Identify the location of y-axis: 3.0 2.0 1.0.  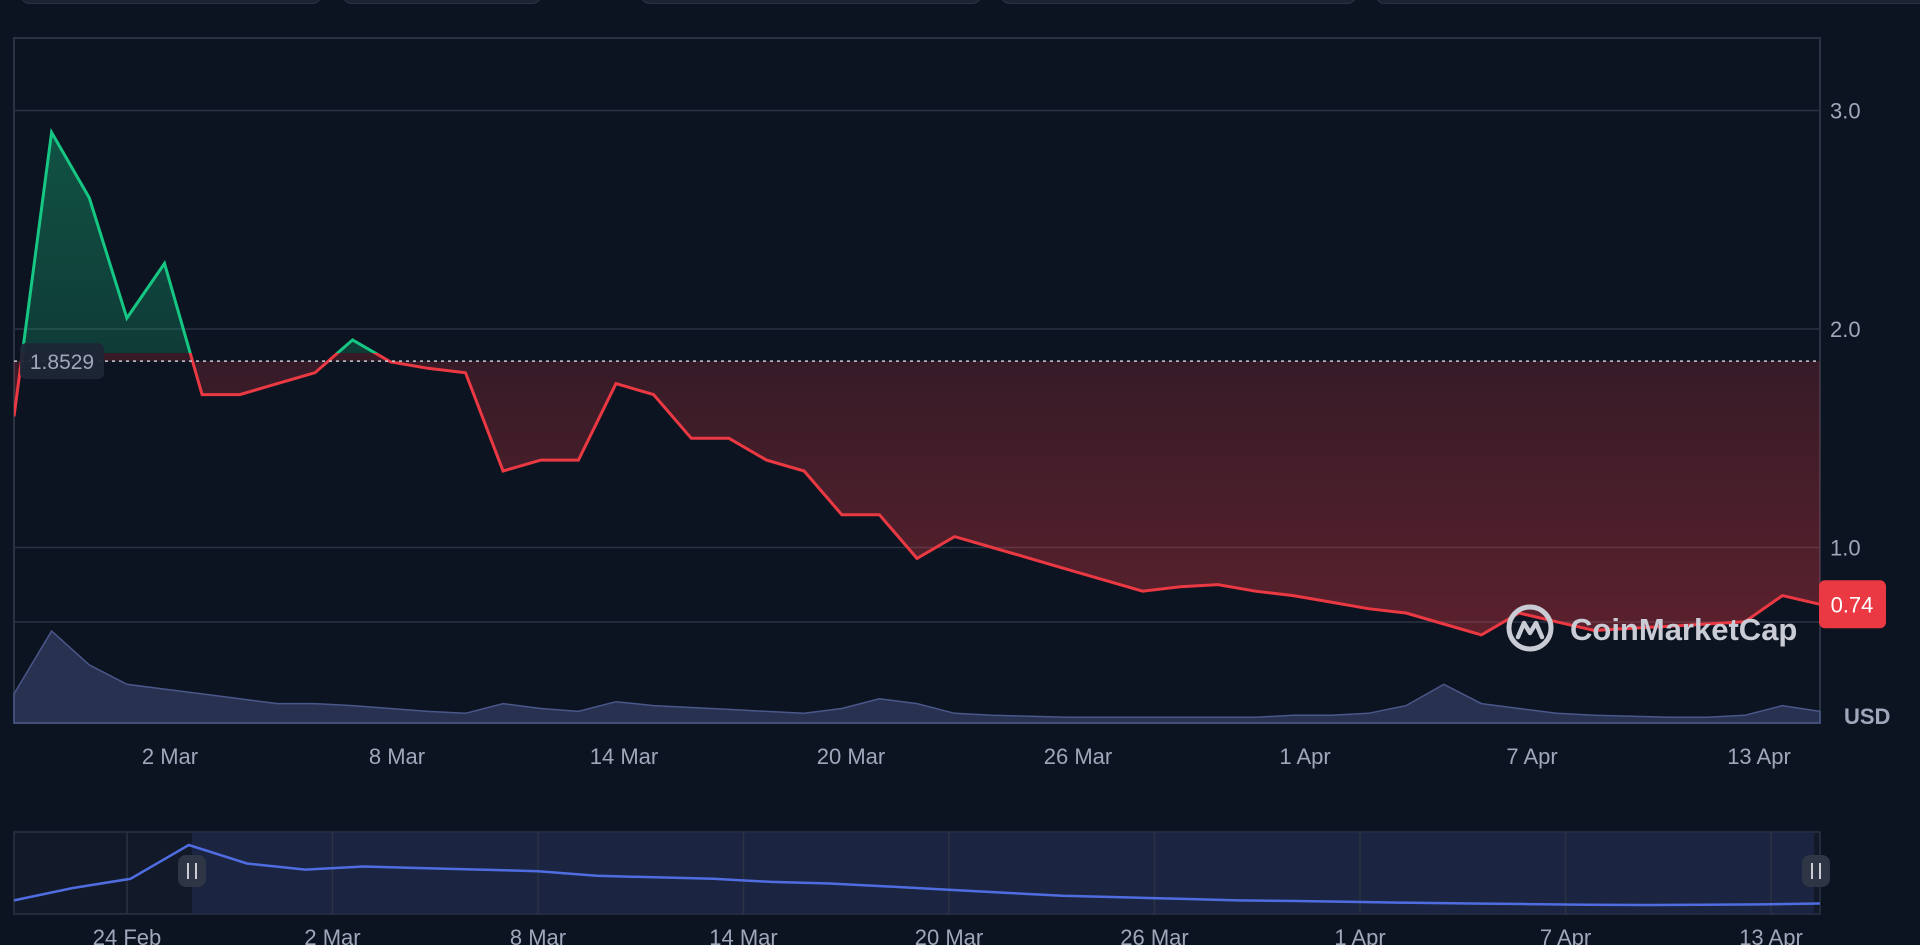
(1845, 330).